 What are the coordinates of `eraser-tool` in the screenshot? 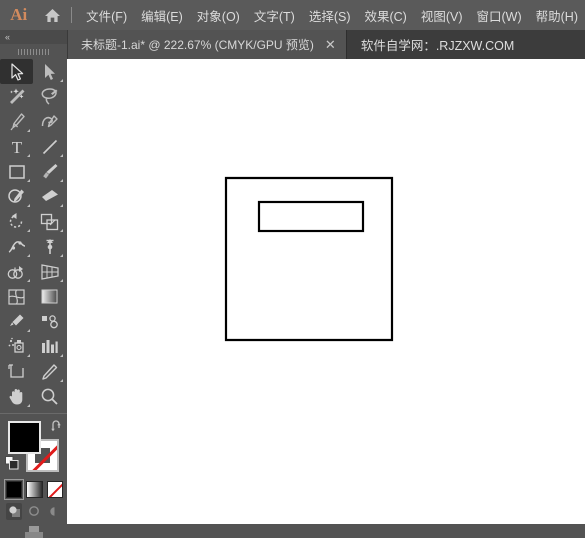 It's located at (49, 196).